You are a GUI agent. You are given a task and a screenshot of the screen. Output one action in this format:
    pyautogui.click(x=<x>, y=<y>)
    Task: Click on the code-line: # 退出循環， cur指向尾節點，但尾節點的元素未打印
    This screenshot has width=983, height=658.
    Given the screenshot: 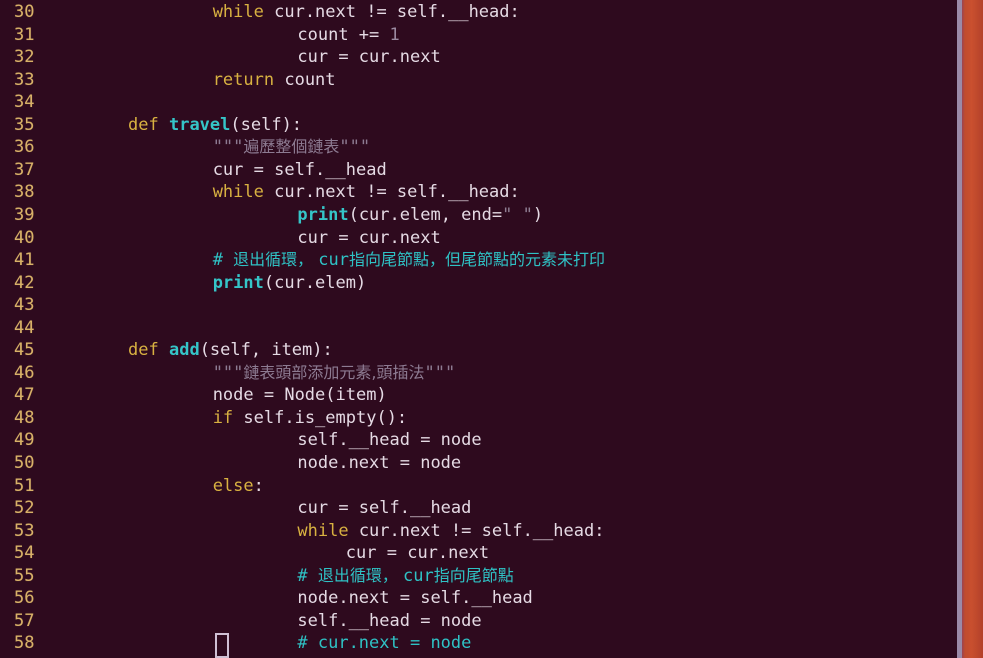 What is the action you would take?
    pyautogui.click(x=409, y=260)
    